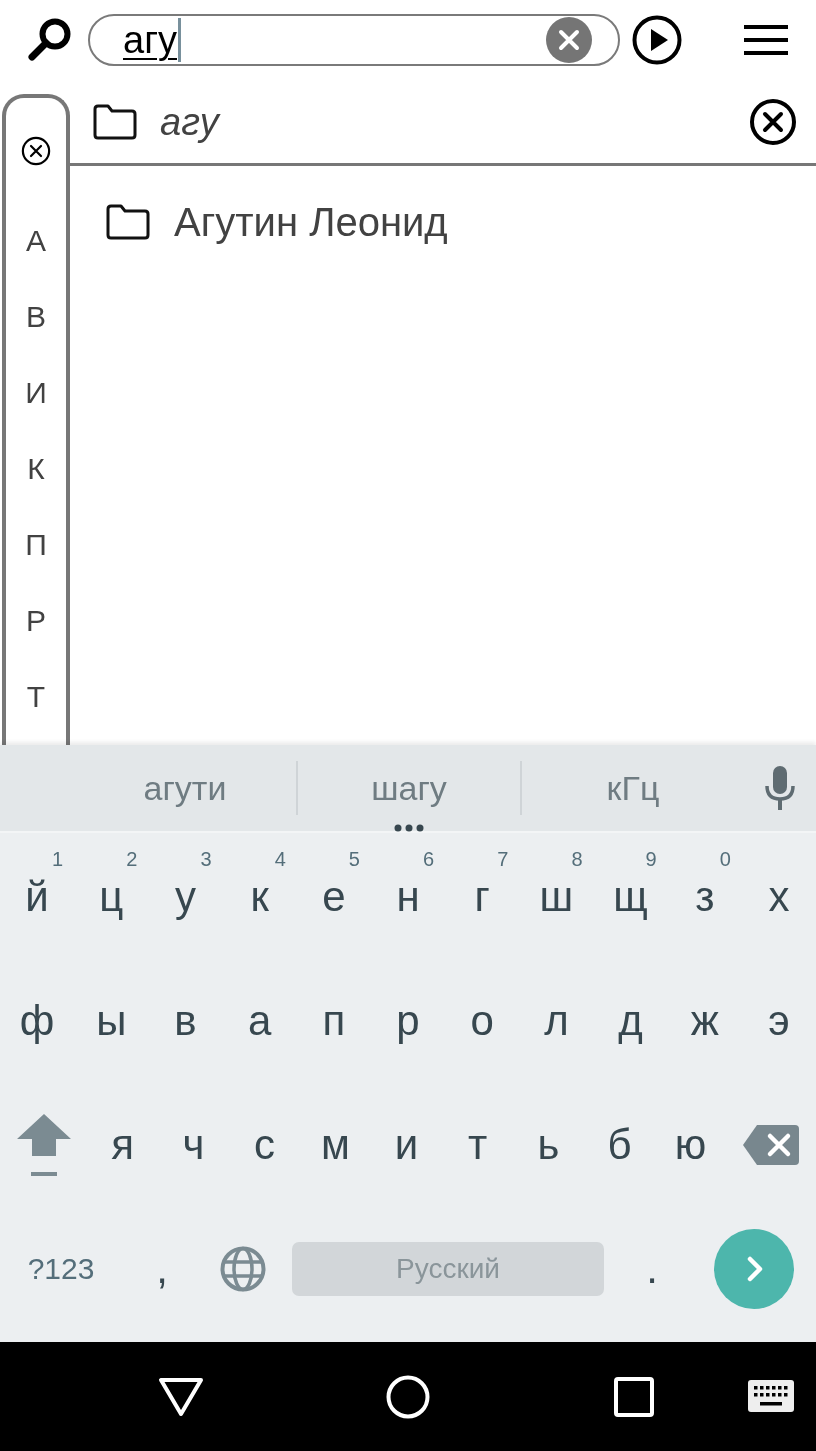 The height and width of the screenshot is (1451, 816). What do you see at coordinates (704, 1021) in the screenshot?
I see `keyboard-key: ж` at bounding box center [704, 1021].